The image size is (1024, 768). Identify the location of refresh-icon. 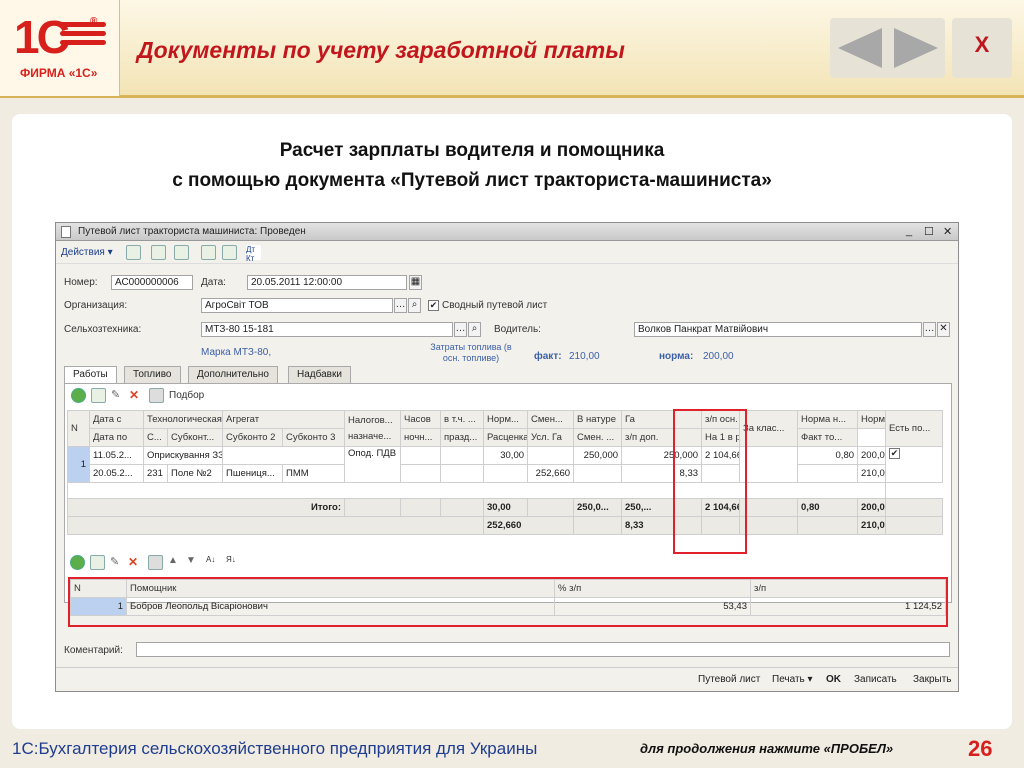
(181, 252).